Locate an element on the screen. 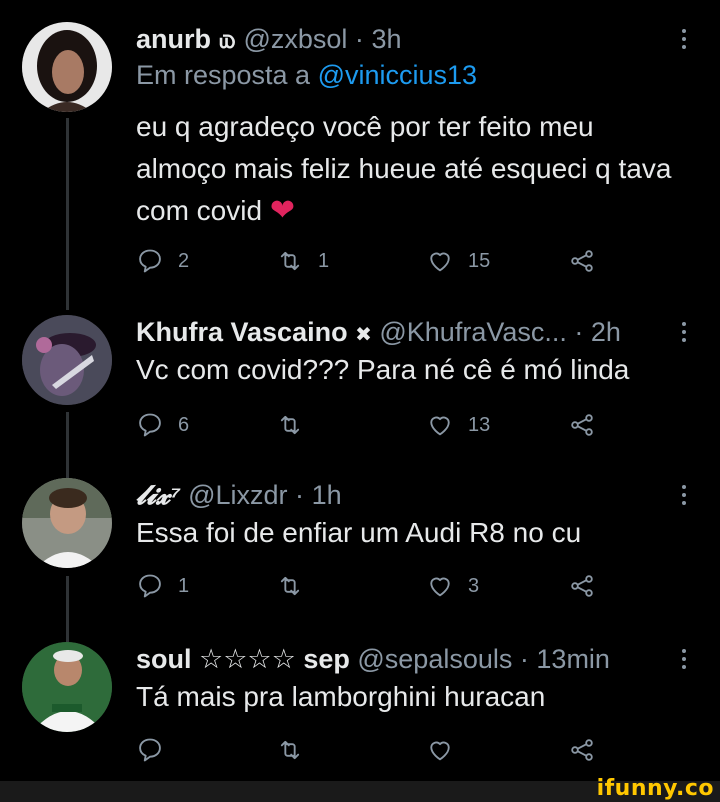 The width and height of the screenshot is (720, 802). tweet-text-content: Tá mais pra lamborghini huracan is located at coordinates (341, 696).